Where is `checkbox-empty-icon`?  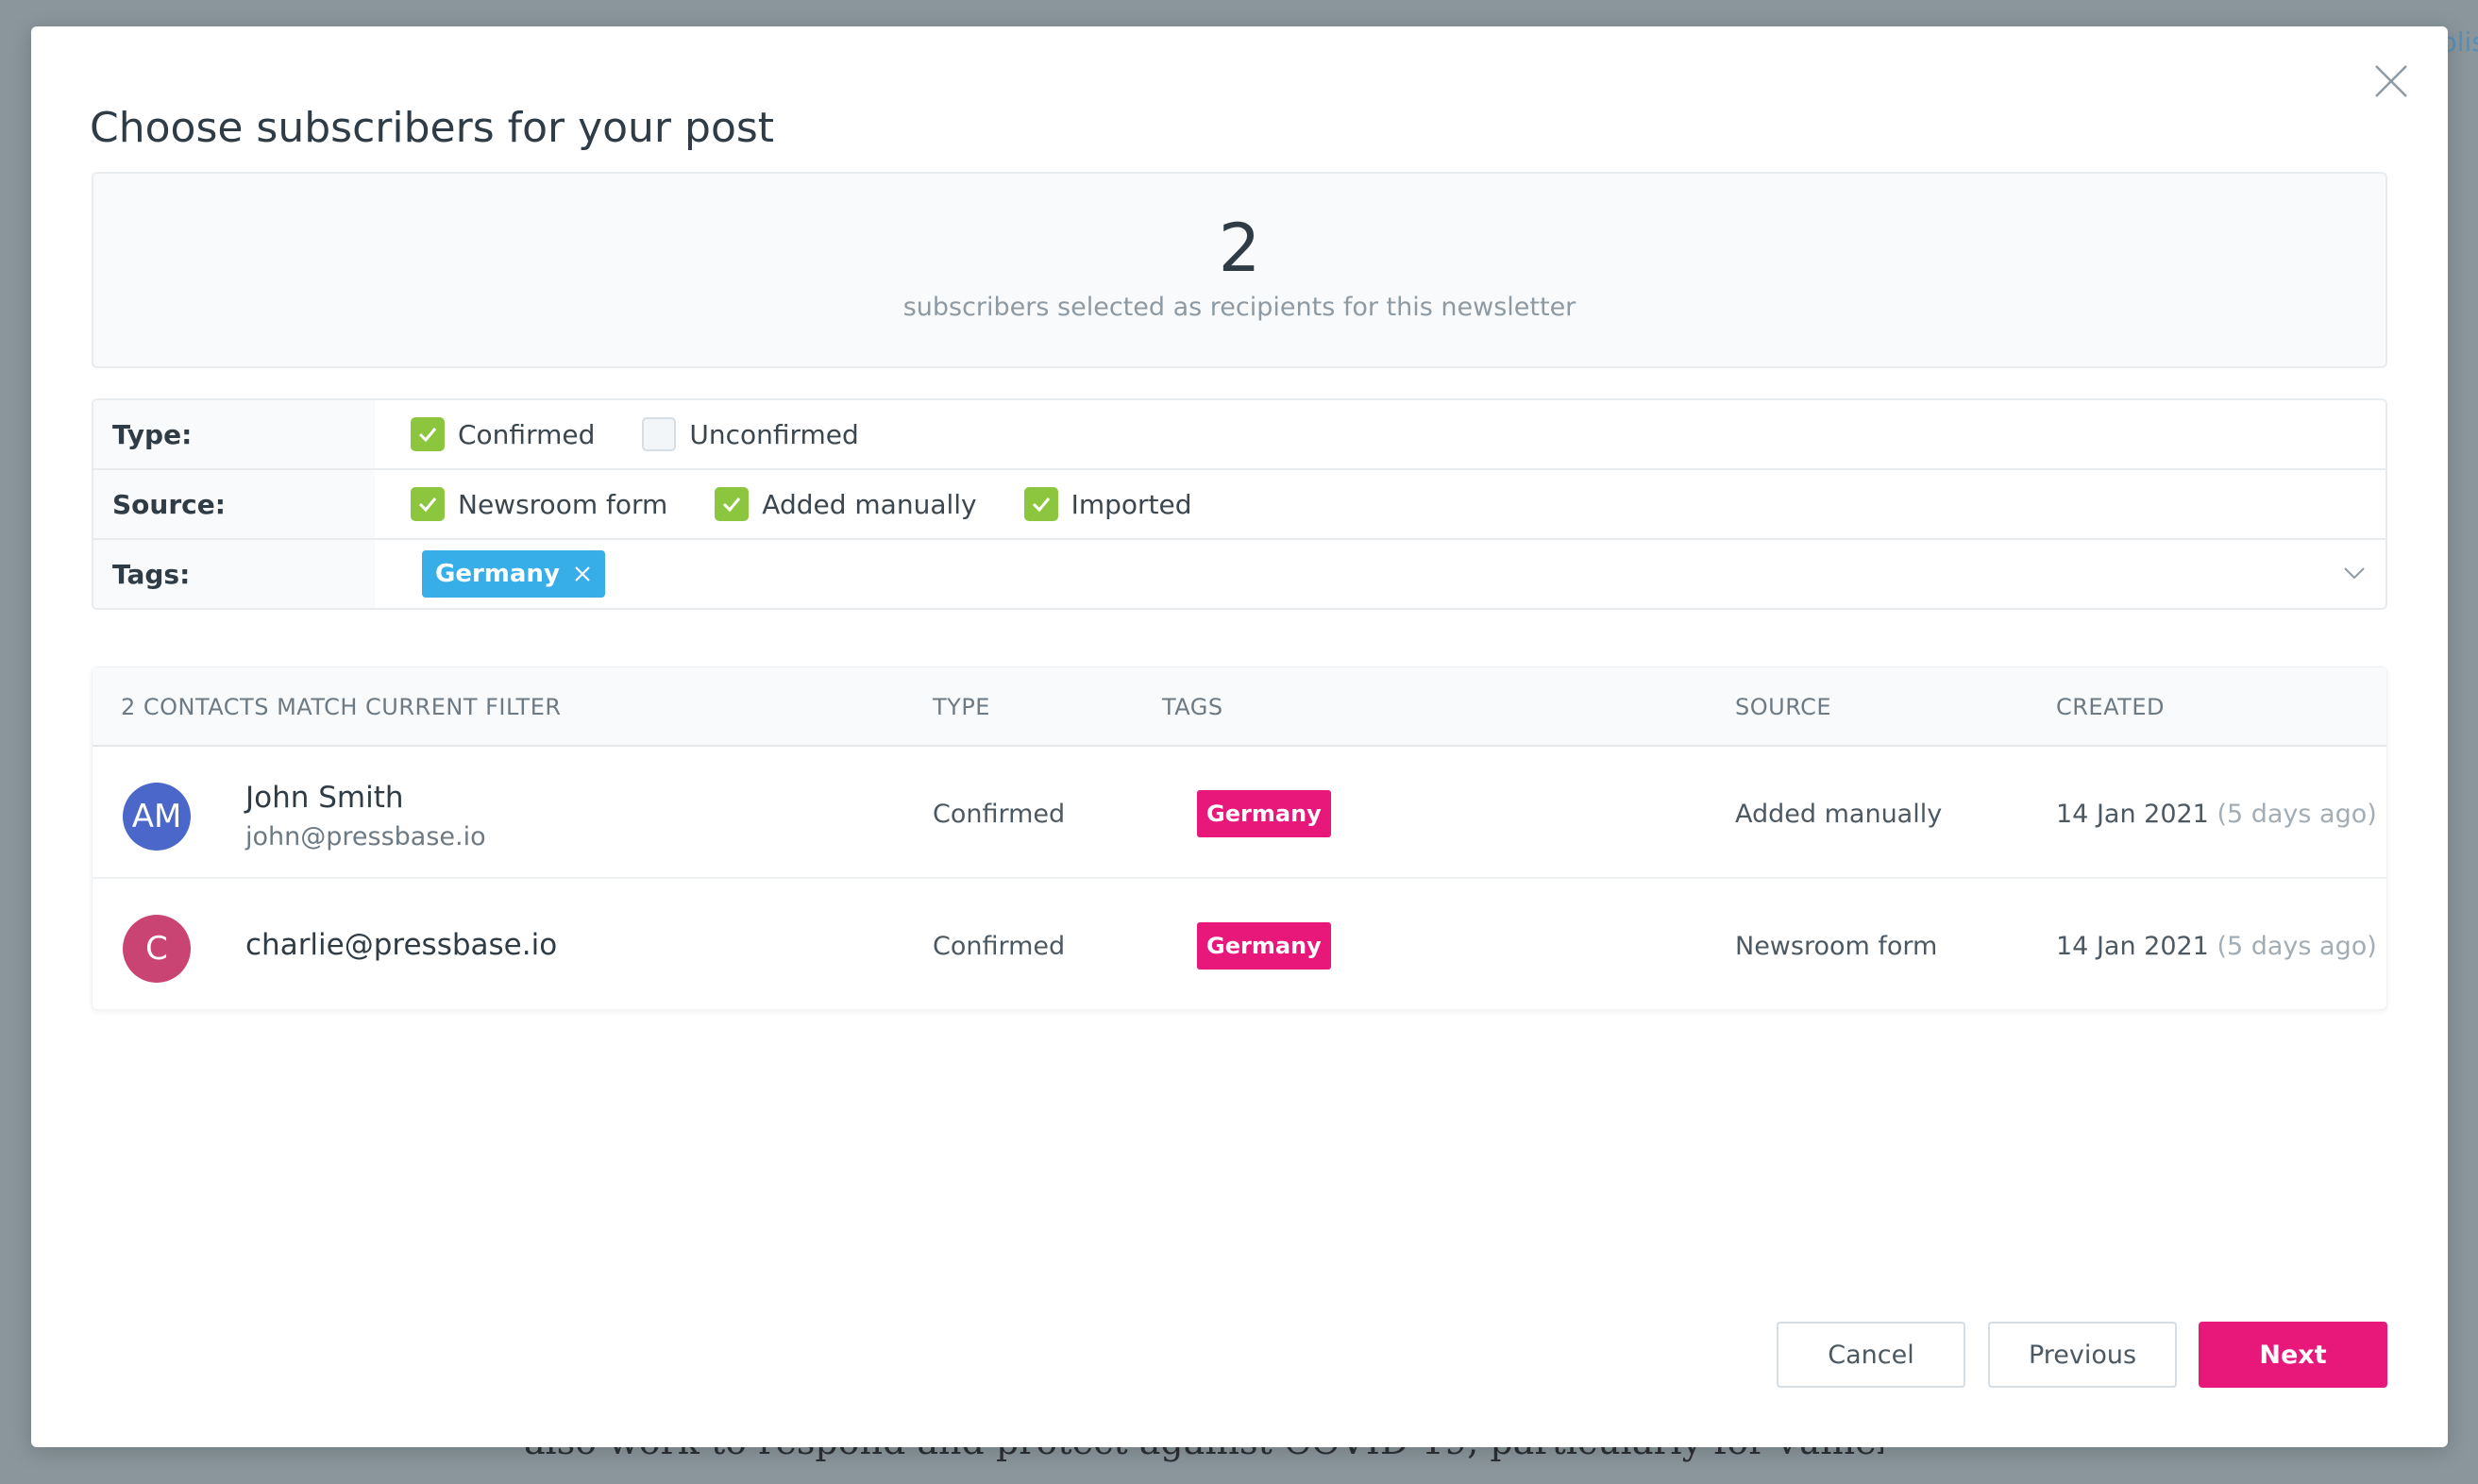
checkbox-empty-icon is located at coordinates (659, 434).